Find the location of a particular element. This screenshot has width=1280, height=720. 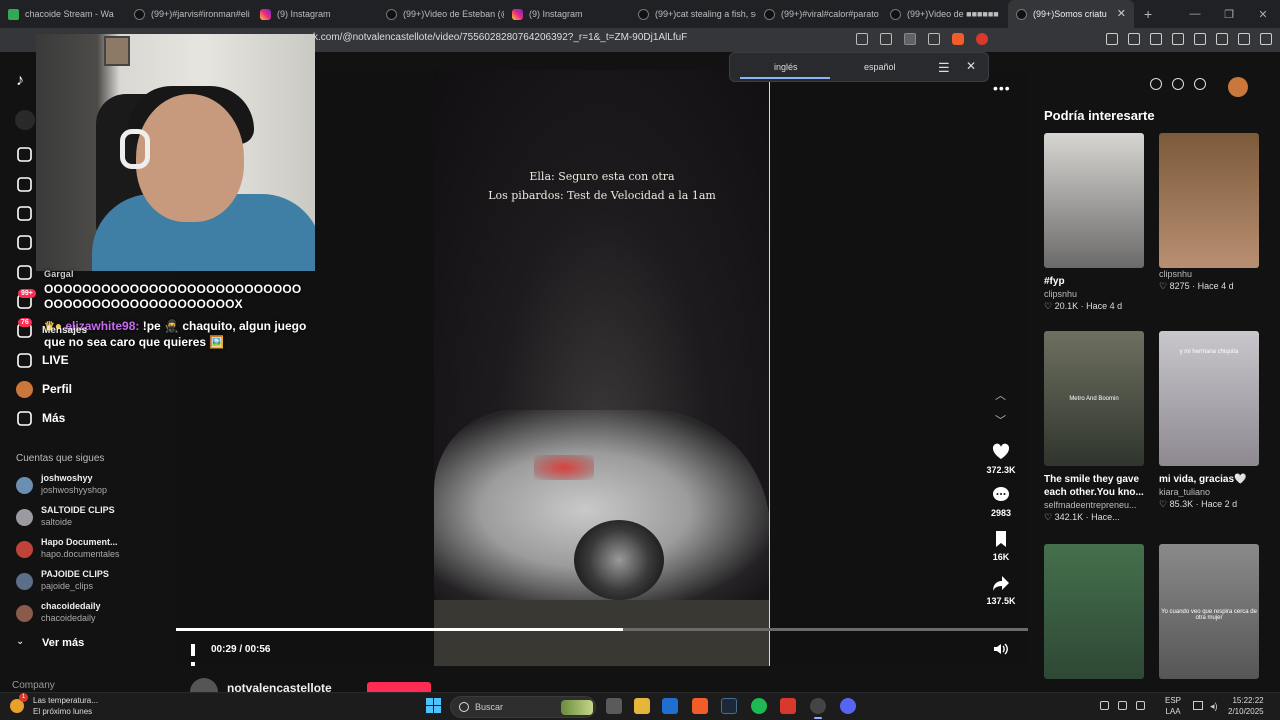

nav-label-profile: Perfil is located at coordinates (57, 389).